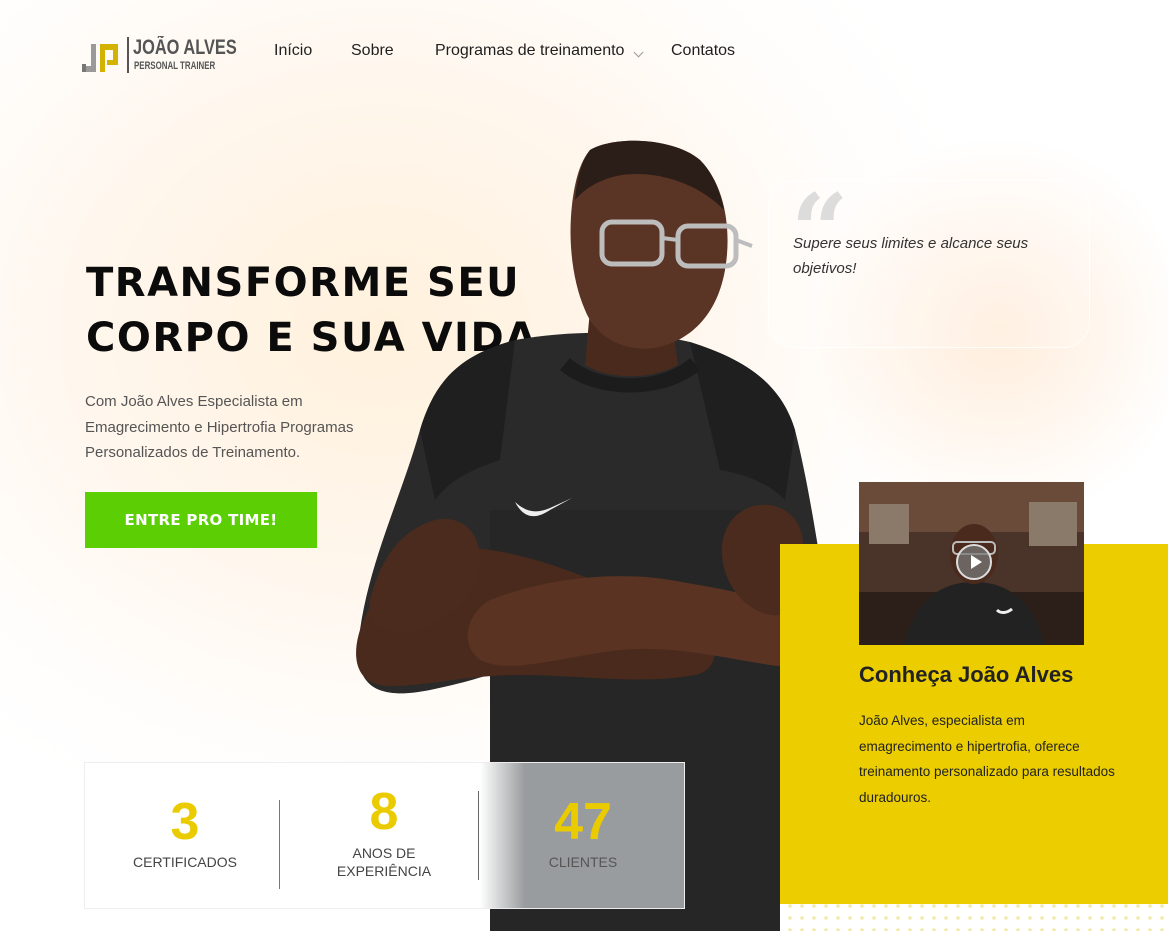  I want to click on stat-anos: 8 ANOS DE EXPERIÊNCIA, so click(384, 835).